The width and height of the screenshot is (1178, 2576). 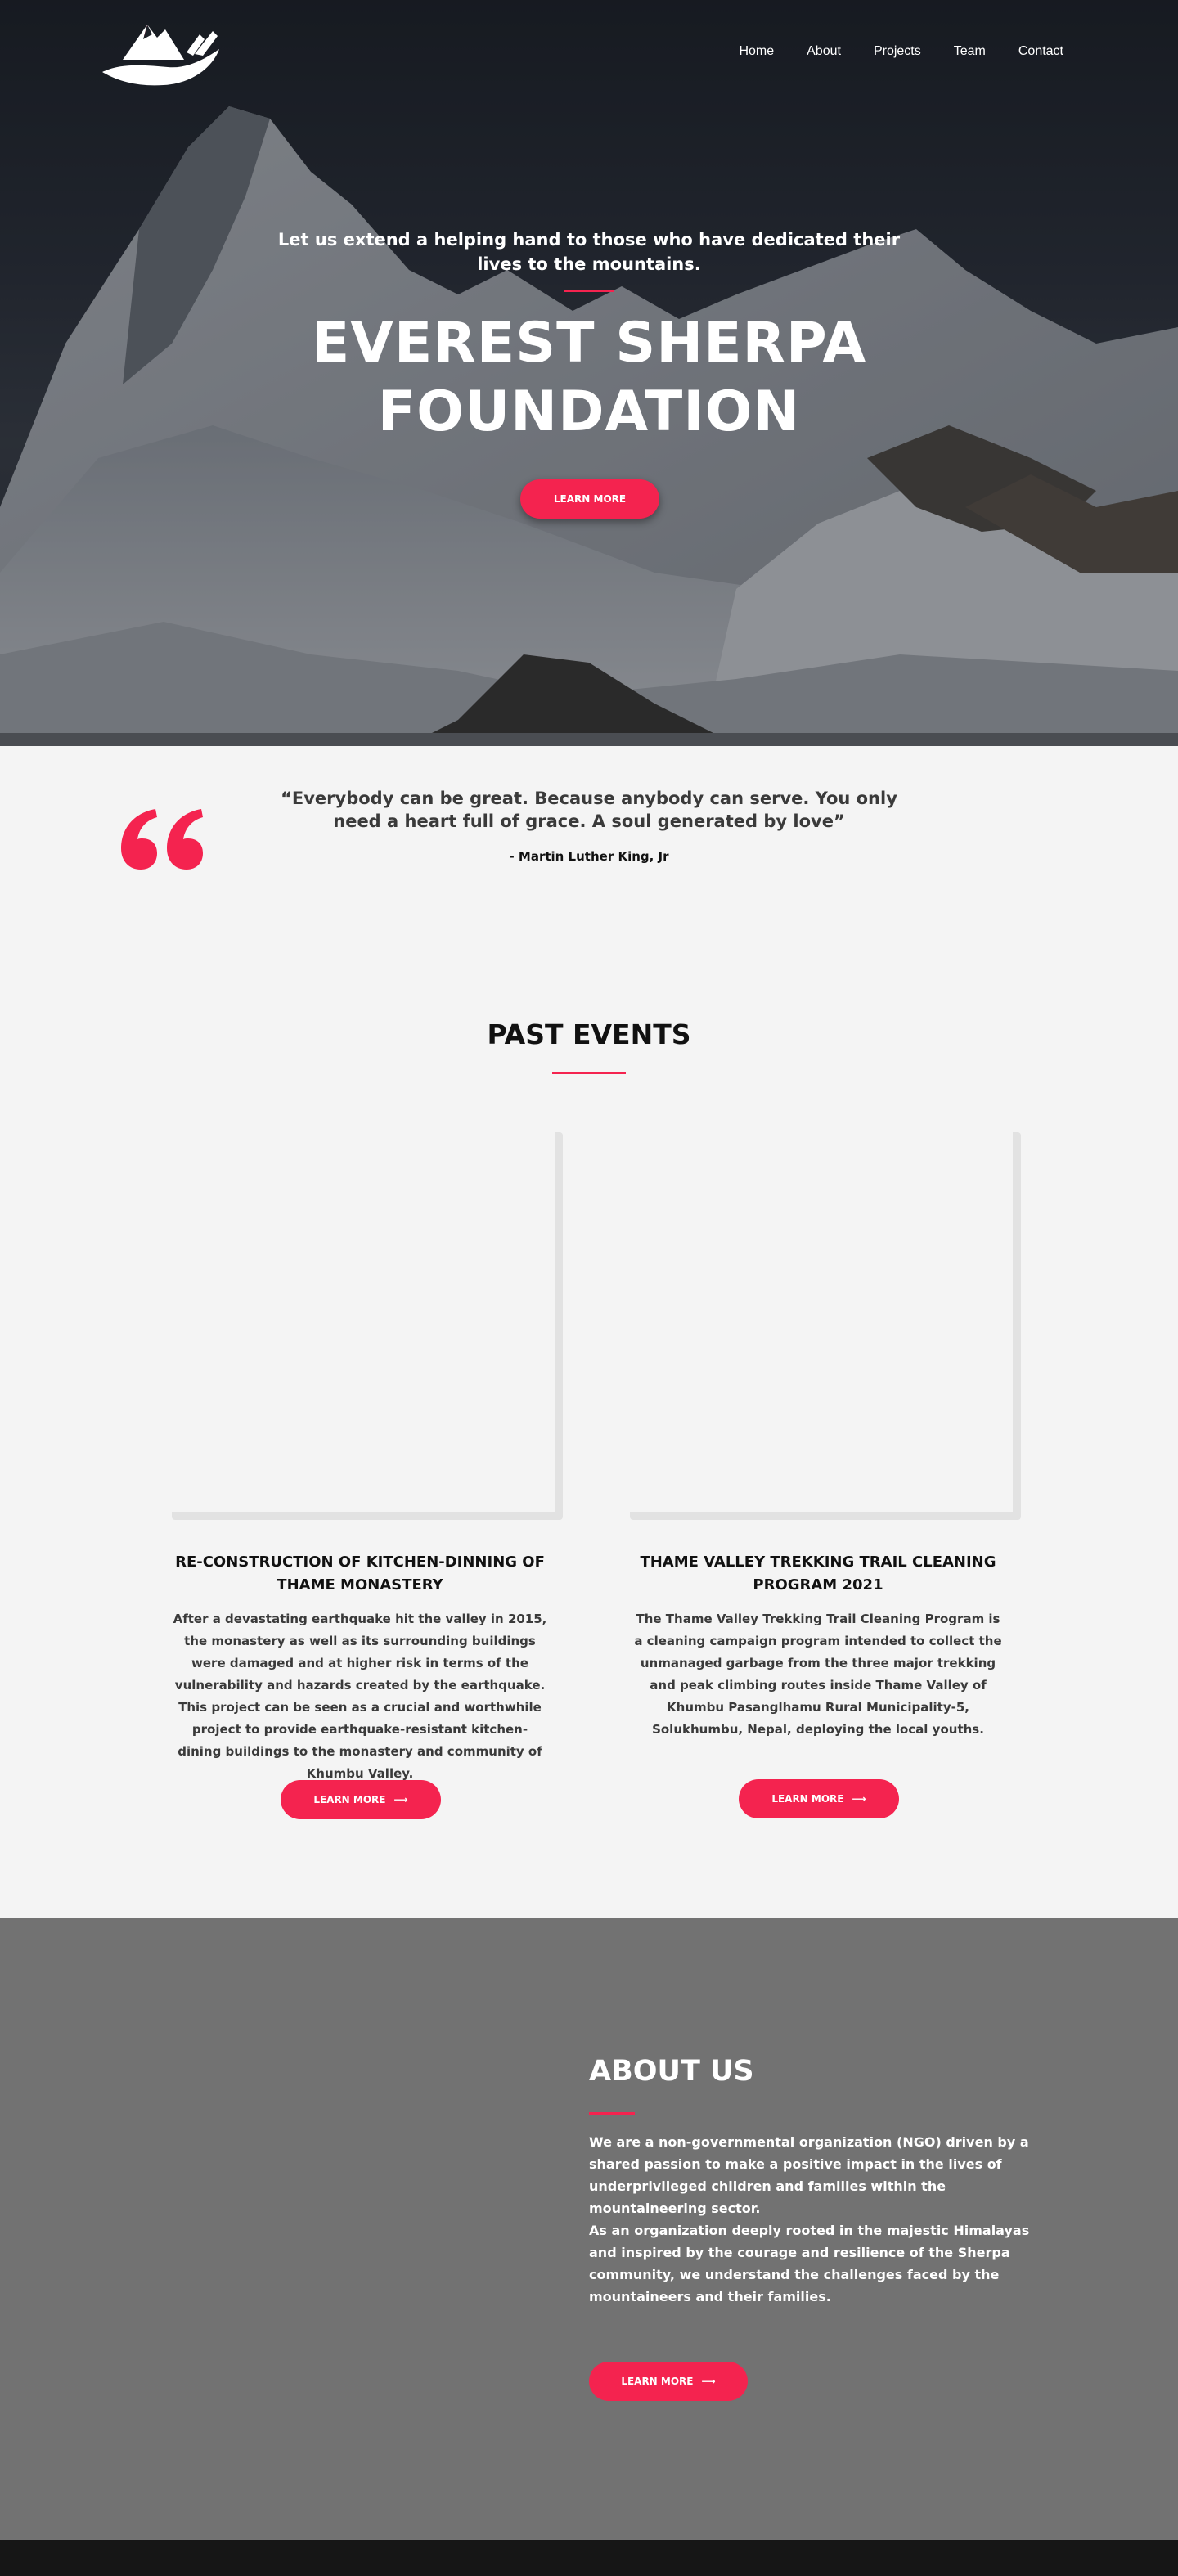 What do you see at coordinates (1040, 52) in the screenshot?
I see `nav-contact: Contact` at bounding box center [1040, 52].